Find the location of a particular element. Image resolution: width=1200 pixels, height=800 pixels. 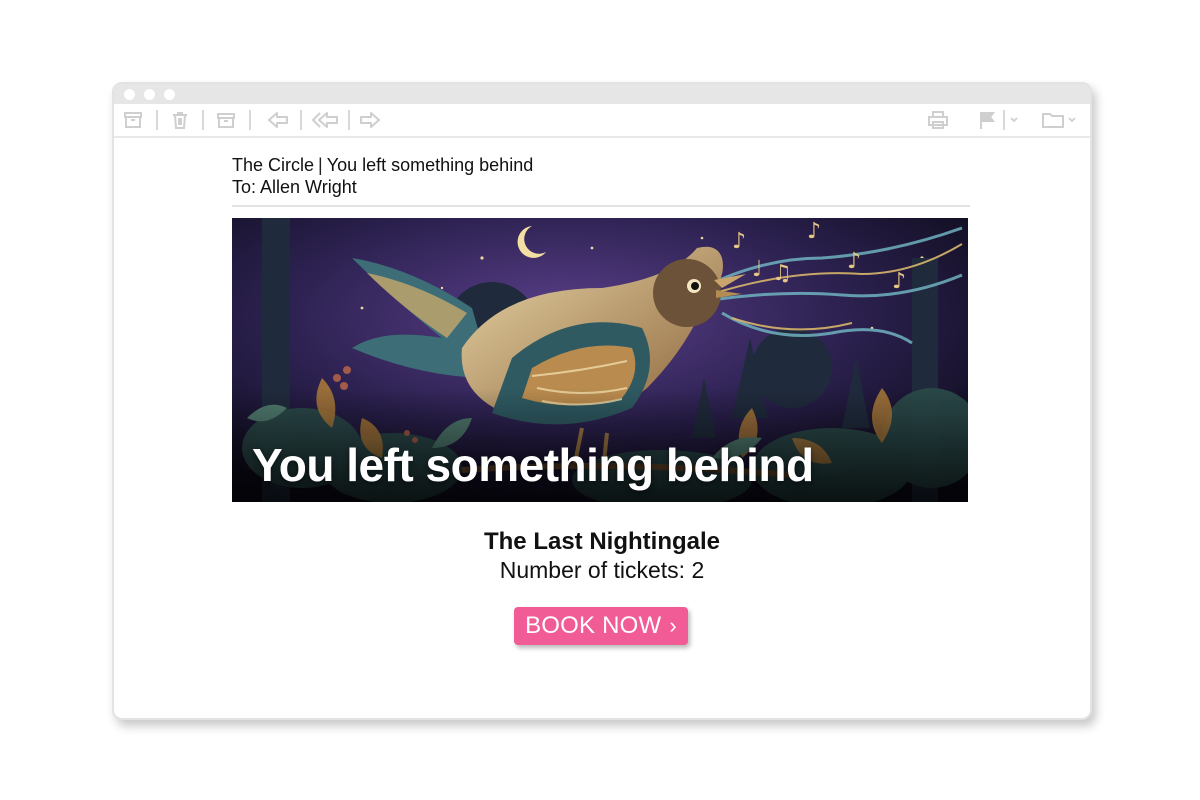

header-divider is located at coordinates (601, 206).